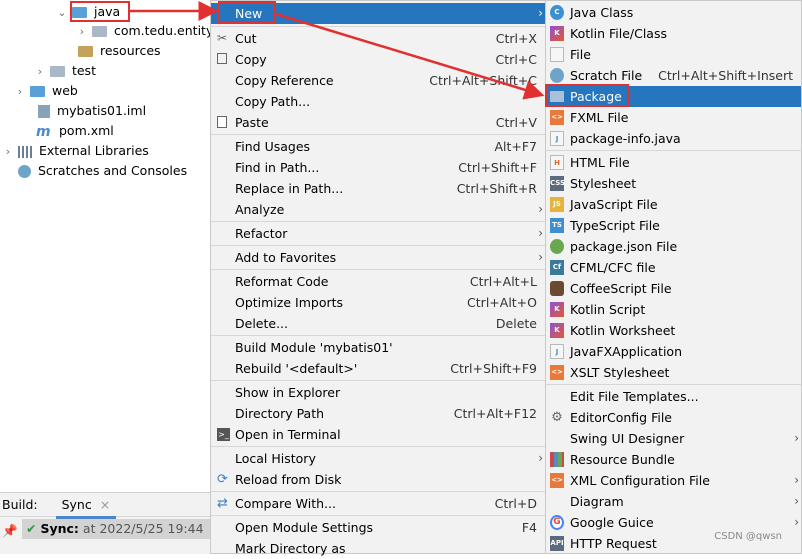 Image resolution: width=802 pixels, height=559 pixels. Describe the element at coordinates (101, 110) in the screenshot. I see `tree-item-label: mybatis01.iml` at that location.